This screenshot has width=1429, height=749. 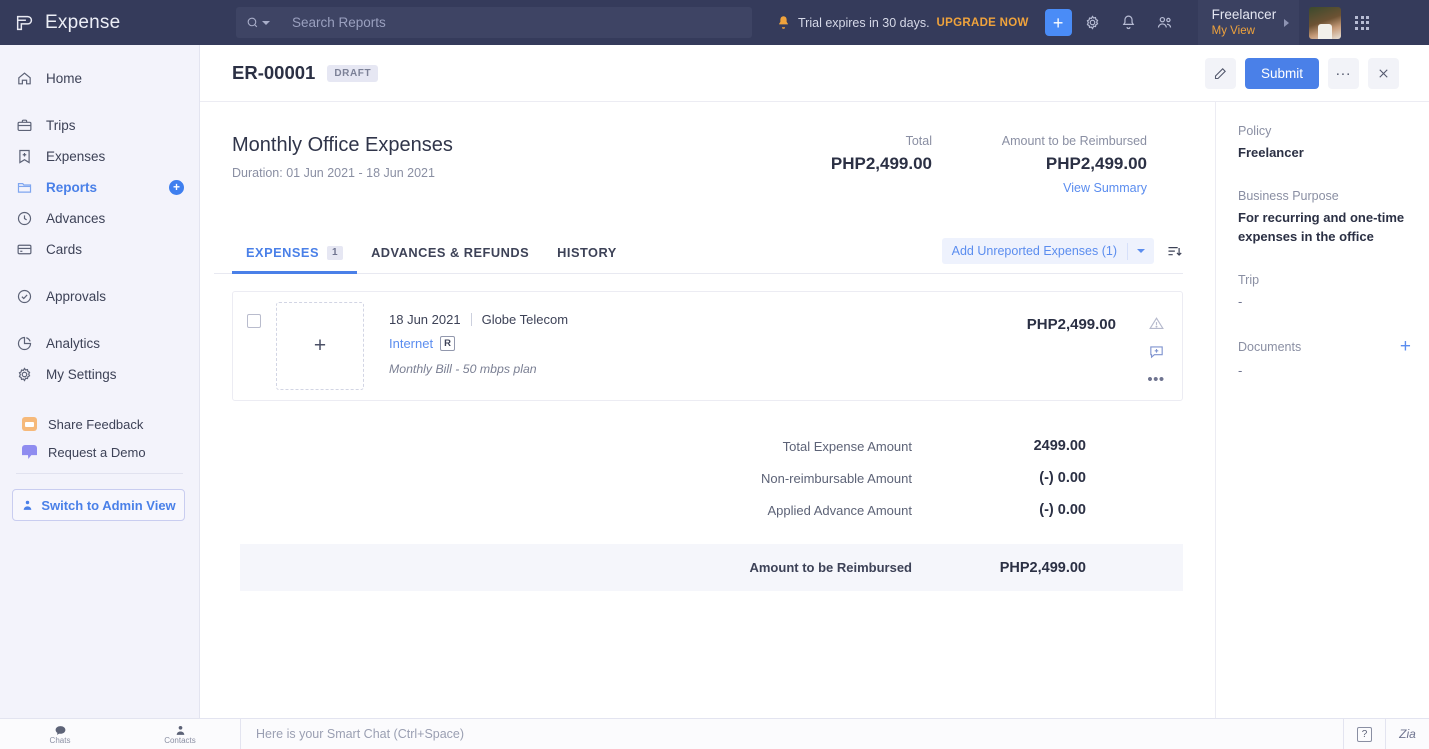 I want to click on receipt-upload-box: +, so click(x=320, y=346).